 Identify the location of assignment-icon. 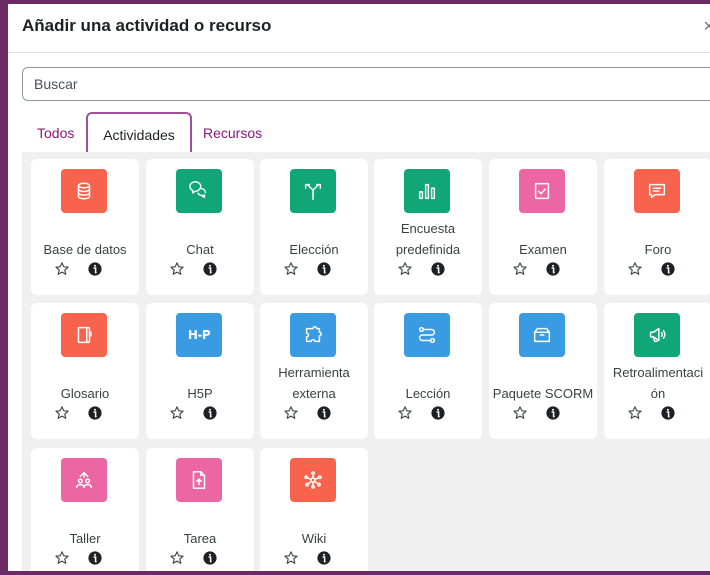
(199, 480).